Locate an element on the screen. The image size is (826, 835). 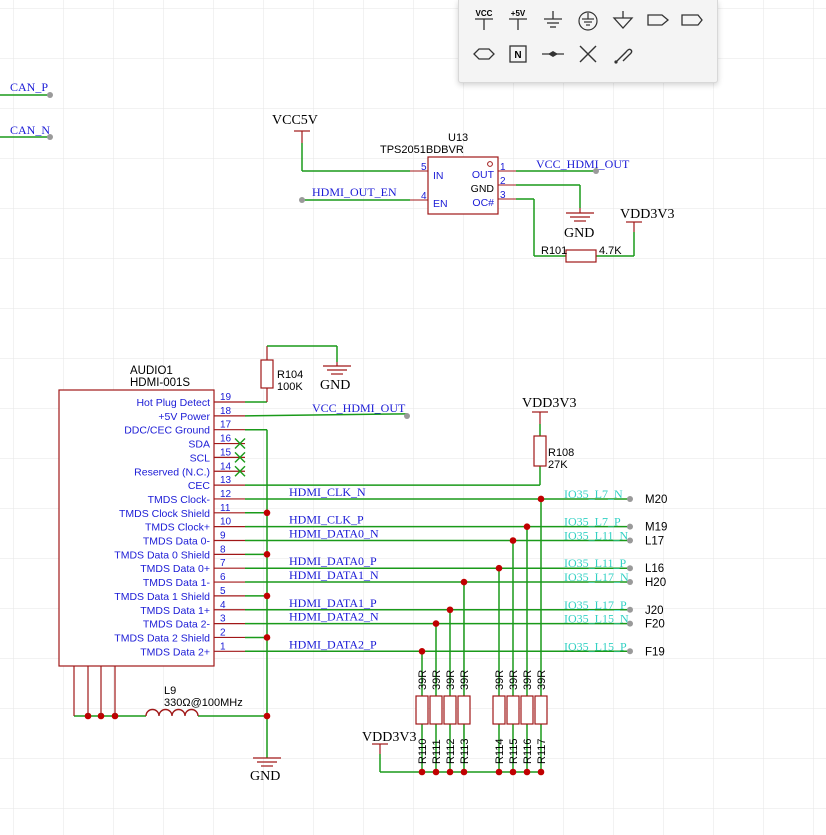
netflag-icon: N is located at coordinates (518, 54).